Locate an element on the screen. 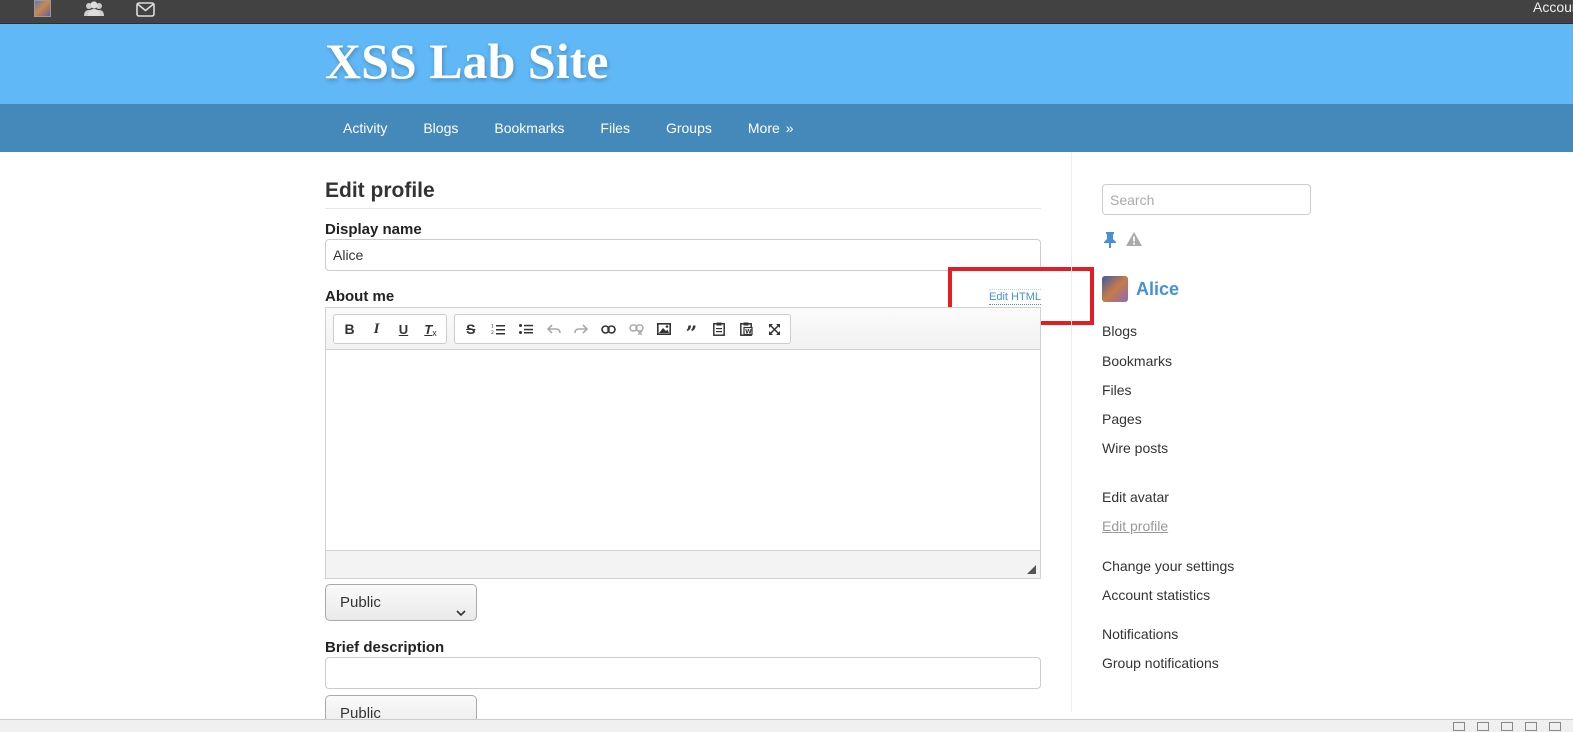 This screenshot has height=732, width=1573. status-bar-icons is located at coordinates (1507, 726).